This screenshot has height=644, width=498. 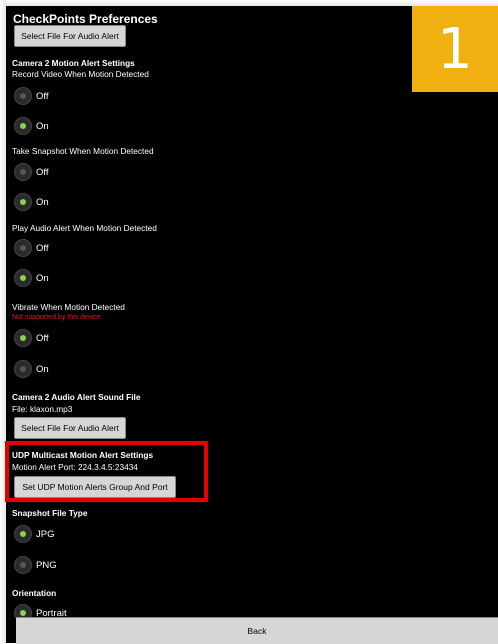 I want to click on back-button: Back, so click(x=257, y=630).